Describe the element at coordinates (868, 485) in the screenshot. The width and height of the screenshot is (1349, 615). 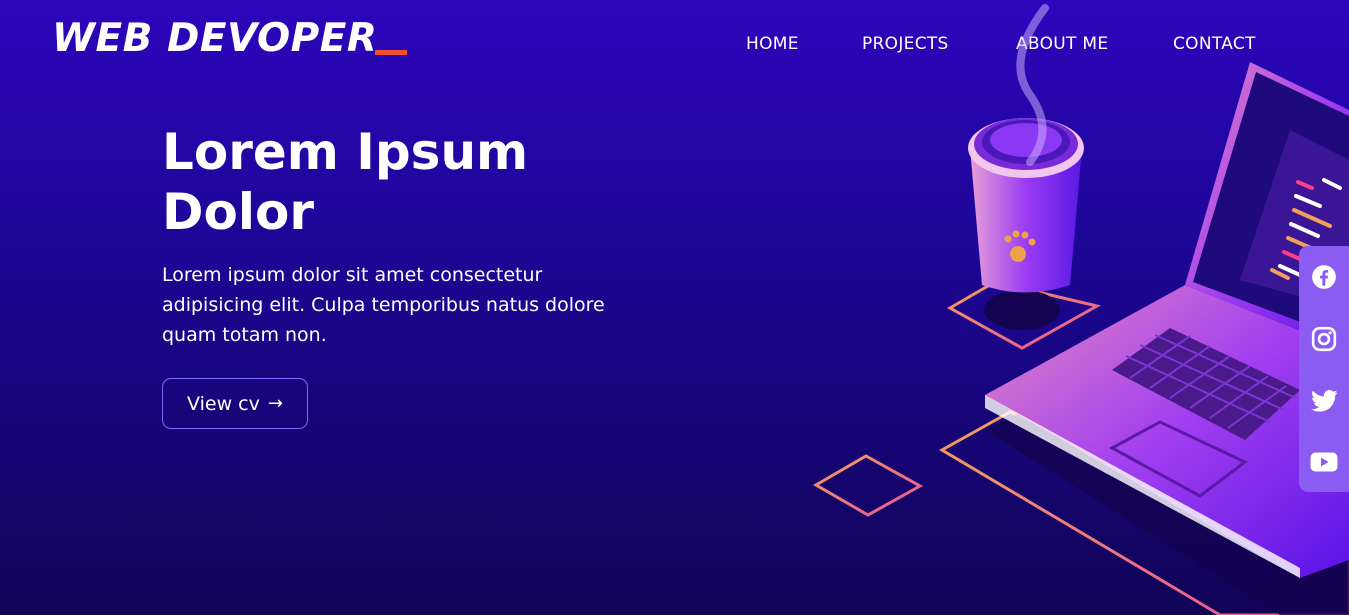
I see `floor-outline-left` at that location.